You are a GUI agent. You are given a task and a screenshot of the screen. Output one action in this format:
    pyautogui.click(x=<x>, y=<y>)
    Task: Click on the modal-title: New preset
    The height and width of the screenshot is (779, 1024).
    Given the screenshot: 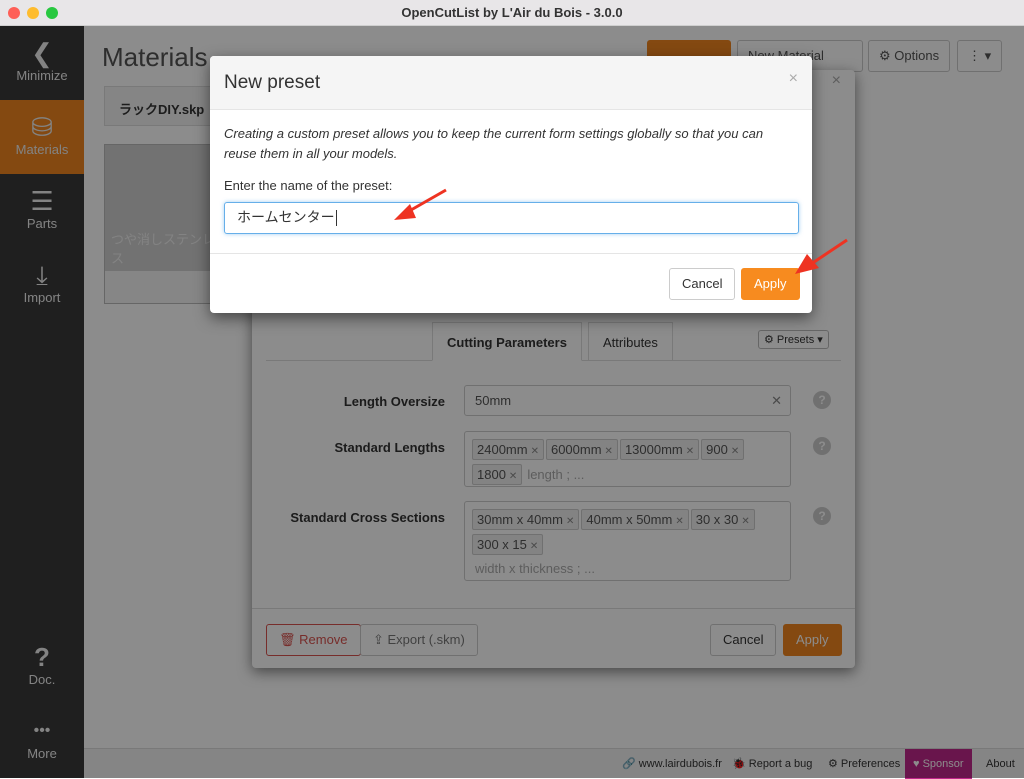 What is the action you would take?
    pyautogui.click(x=511, y=83)
    